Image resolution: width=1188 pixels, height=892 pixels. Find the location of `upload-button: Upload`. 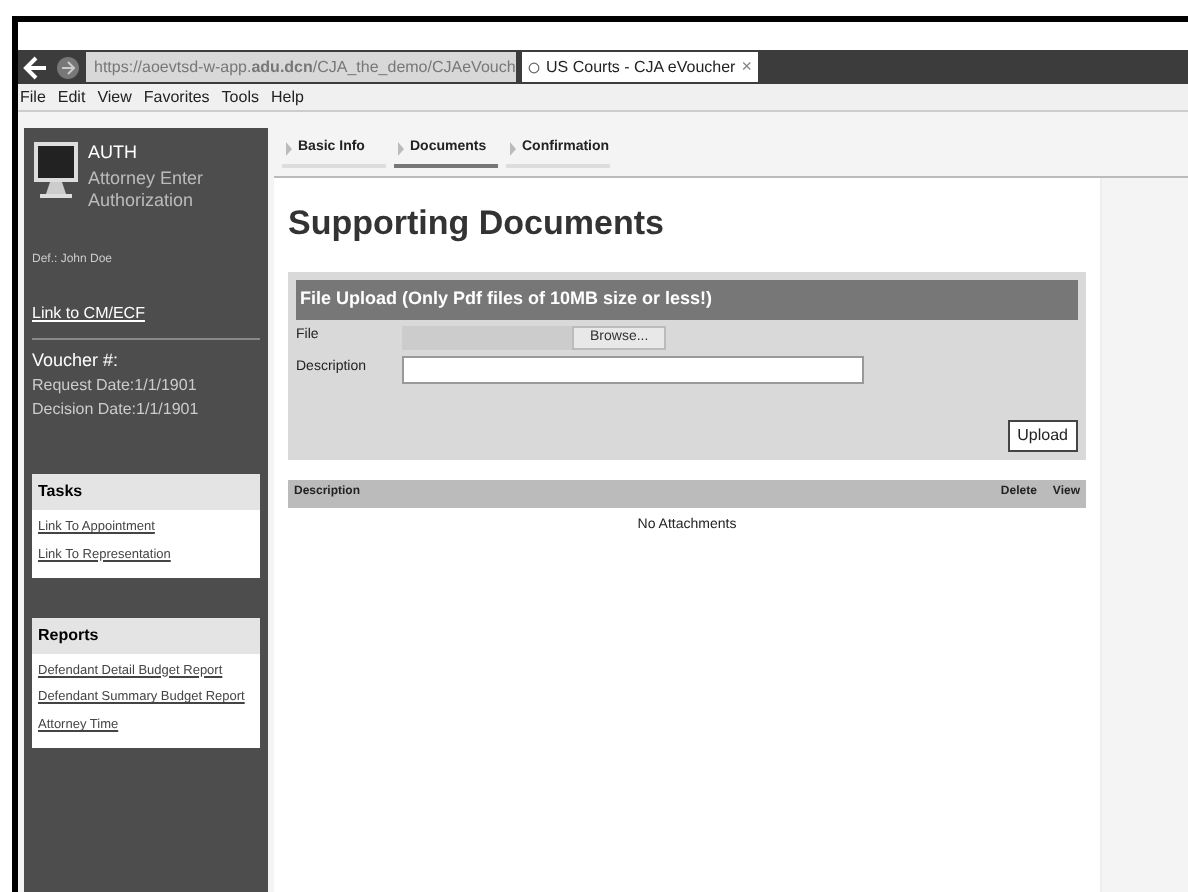

upload-button: Upload is located at coordinates (1042, 435).